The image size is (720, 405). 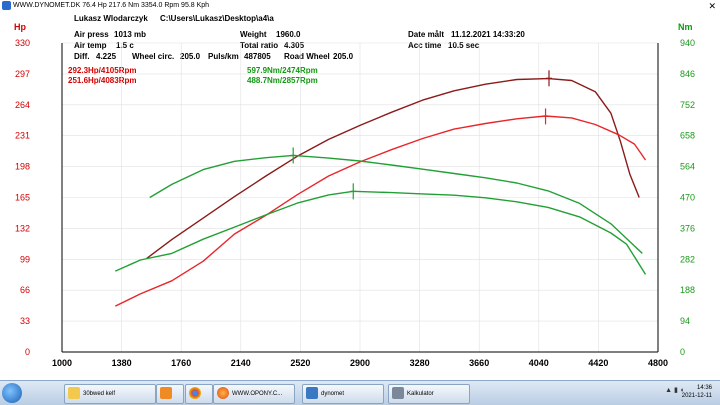 I want to click on left-tick-label: 66, so click(x=25, y=290).